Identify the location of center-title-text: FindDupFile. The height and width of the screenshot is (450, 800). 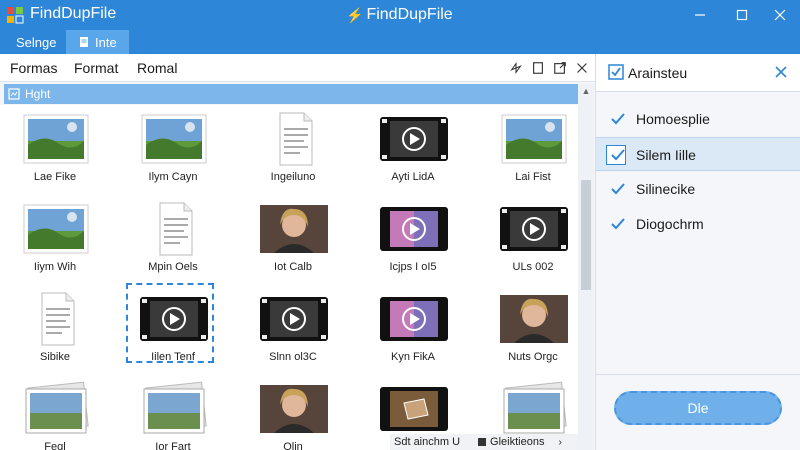
(409, 14).